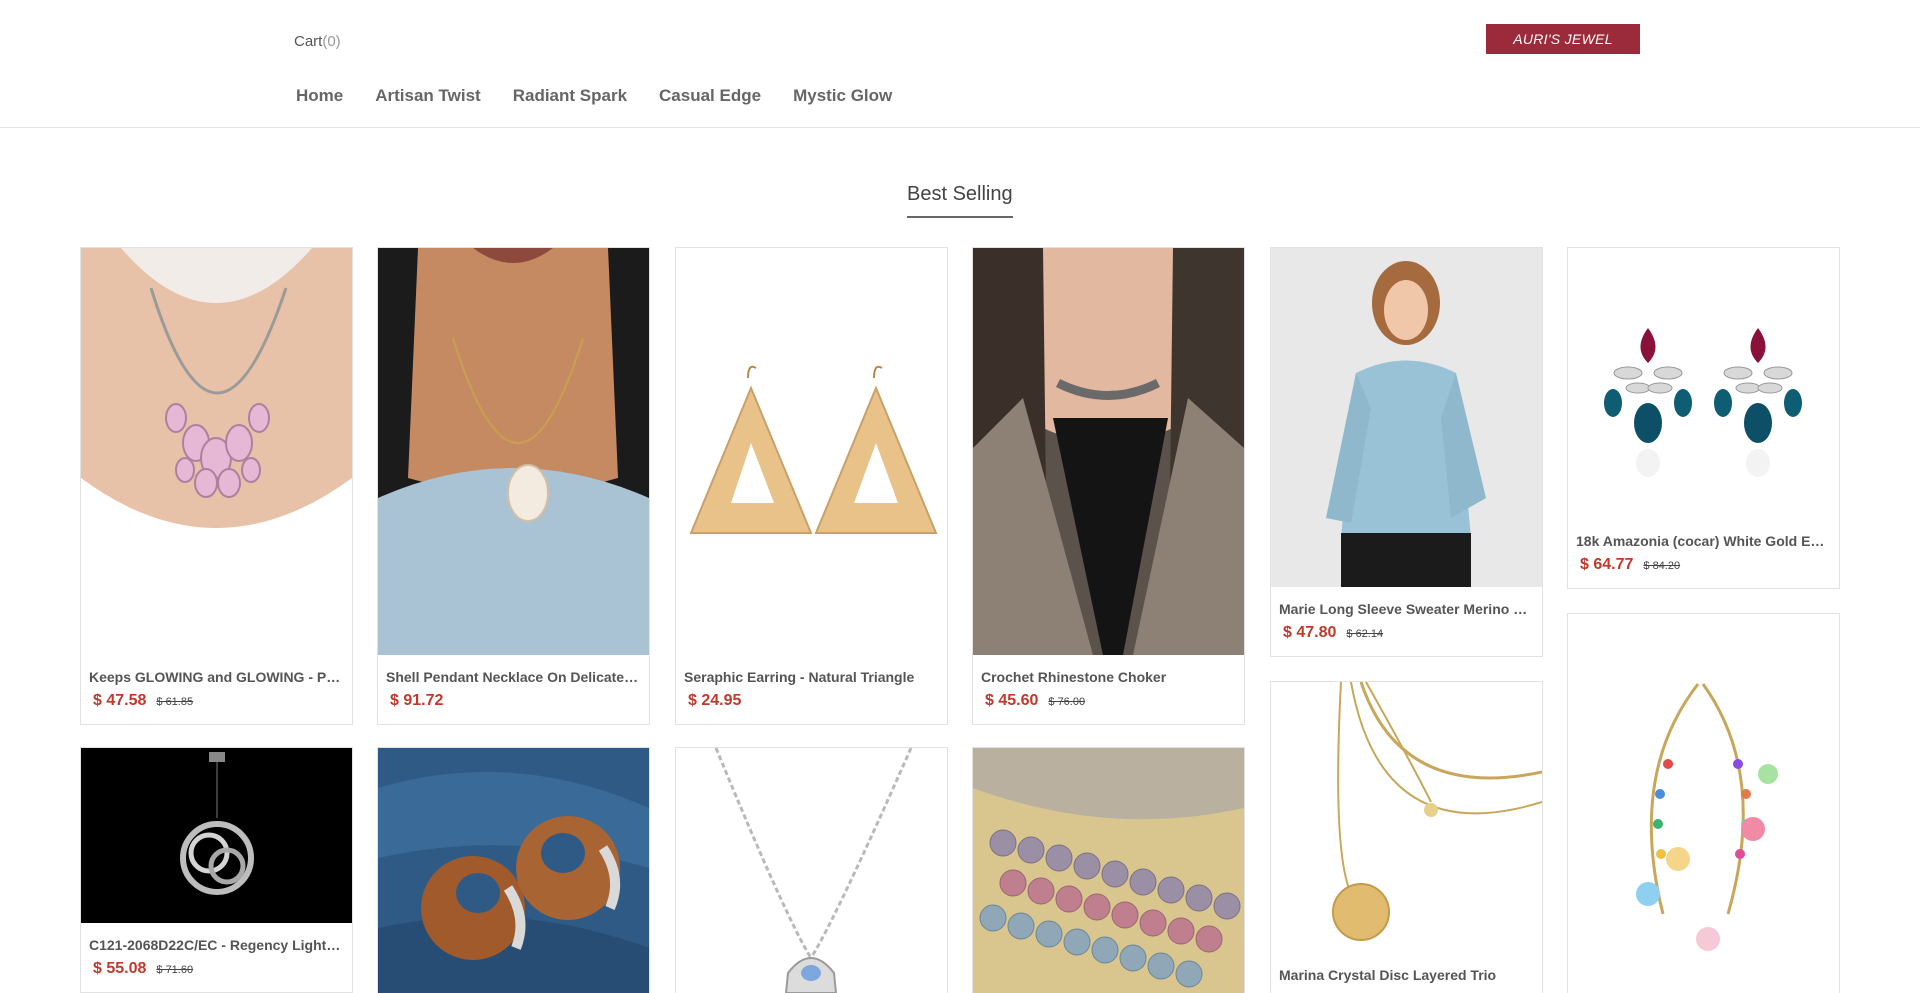  I want to click on nav-radiant-spark: Radiant Spark, so click(570, 96).